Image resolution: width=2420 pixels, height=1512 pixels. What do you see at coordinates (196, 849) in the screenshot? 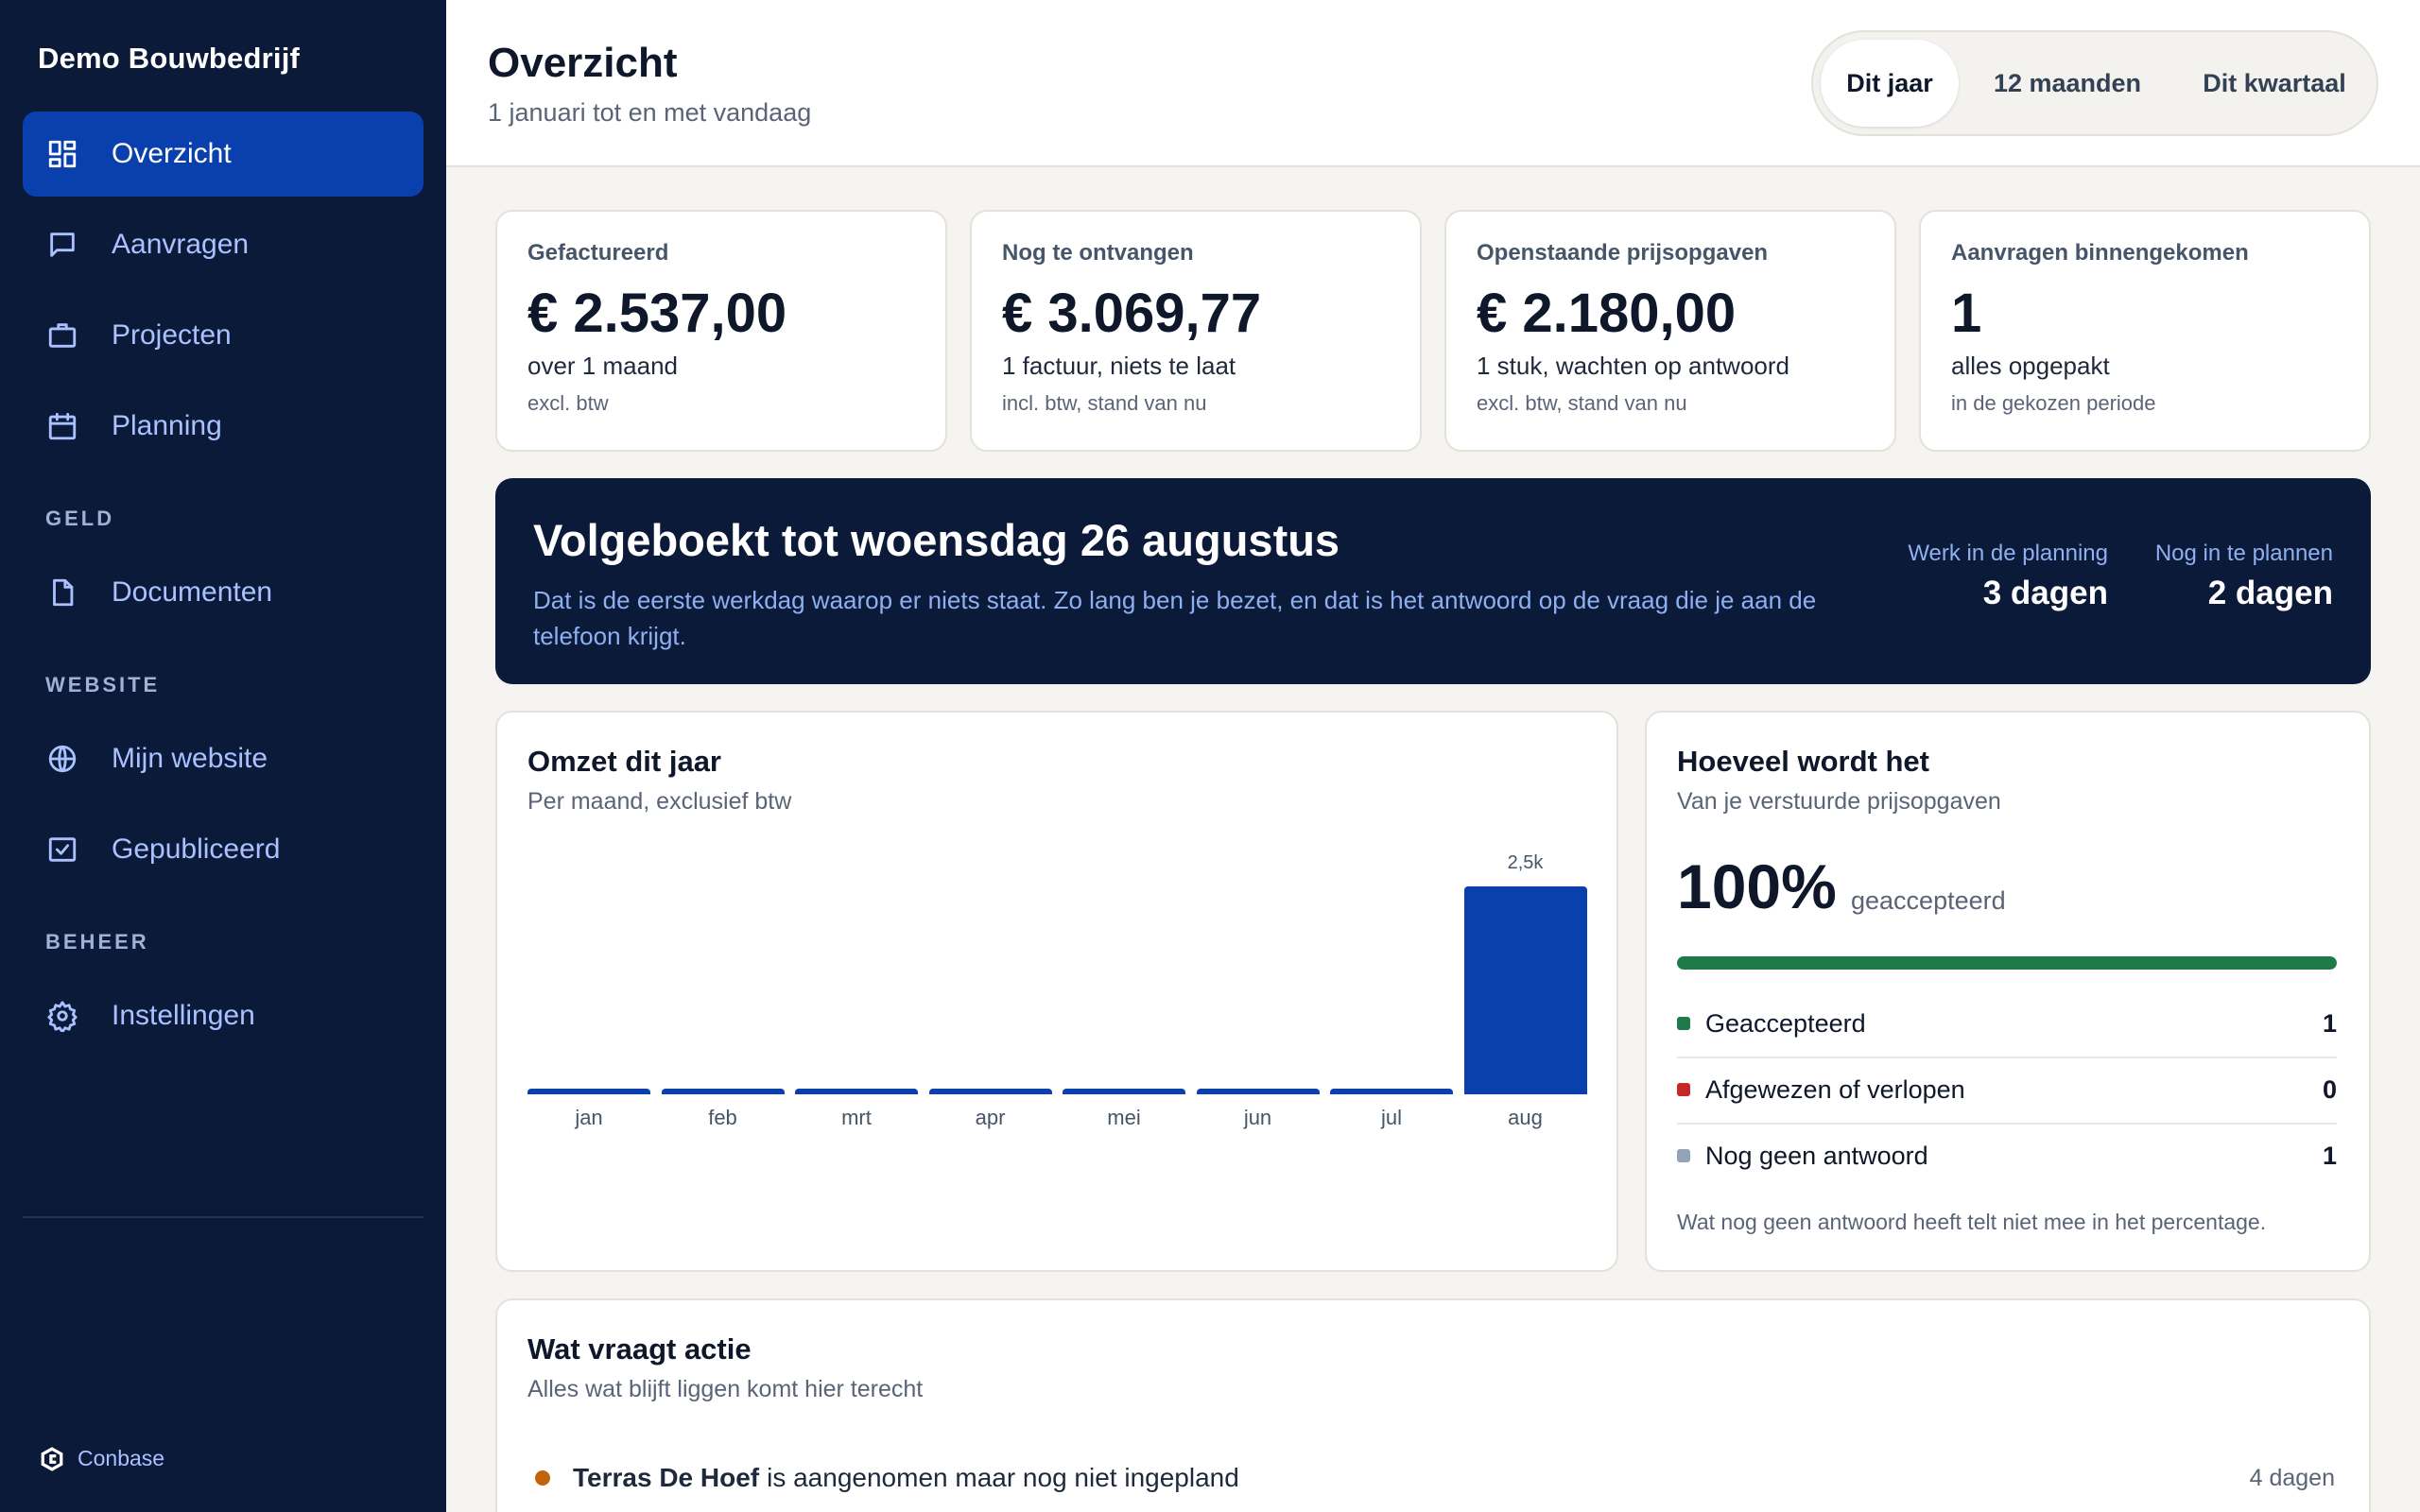
I see `sidebar-item-label: Gepubliceerd` at bounding box center [196, 849].